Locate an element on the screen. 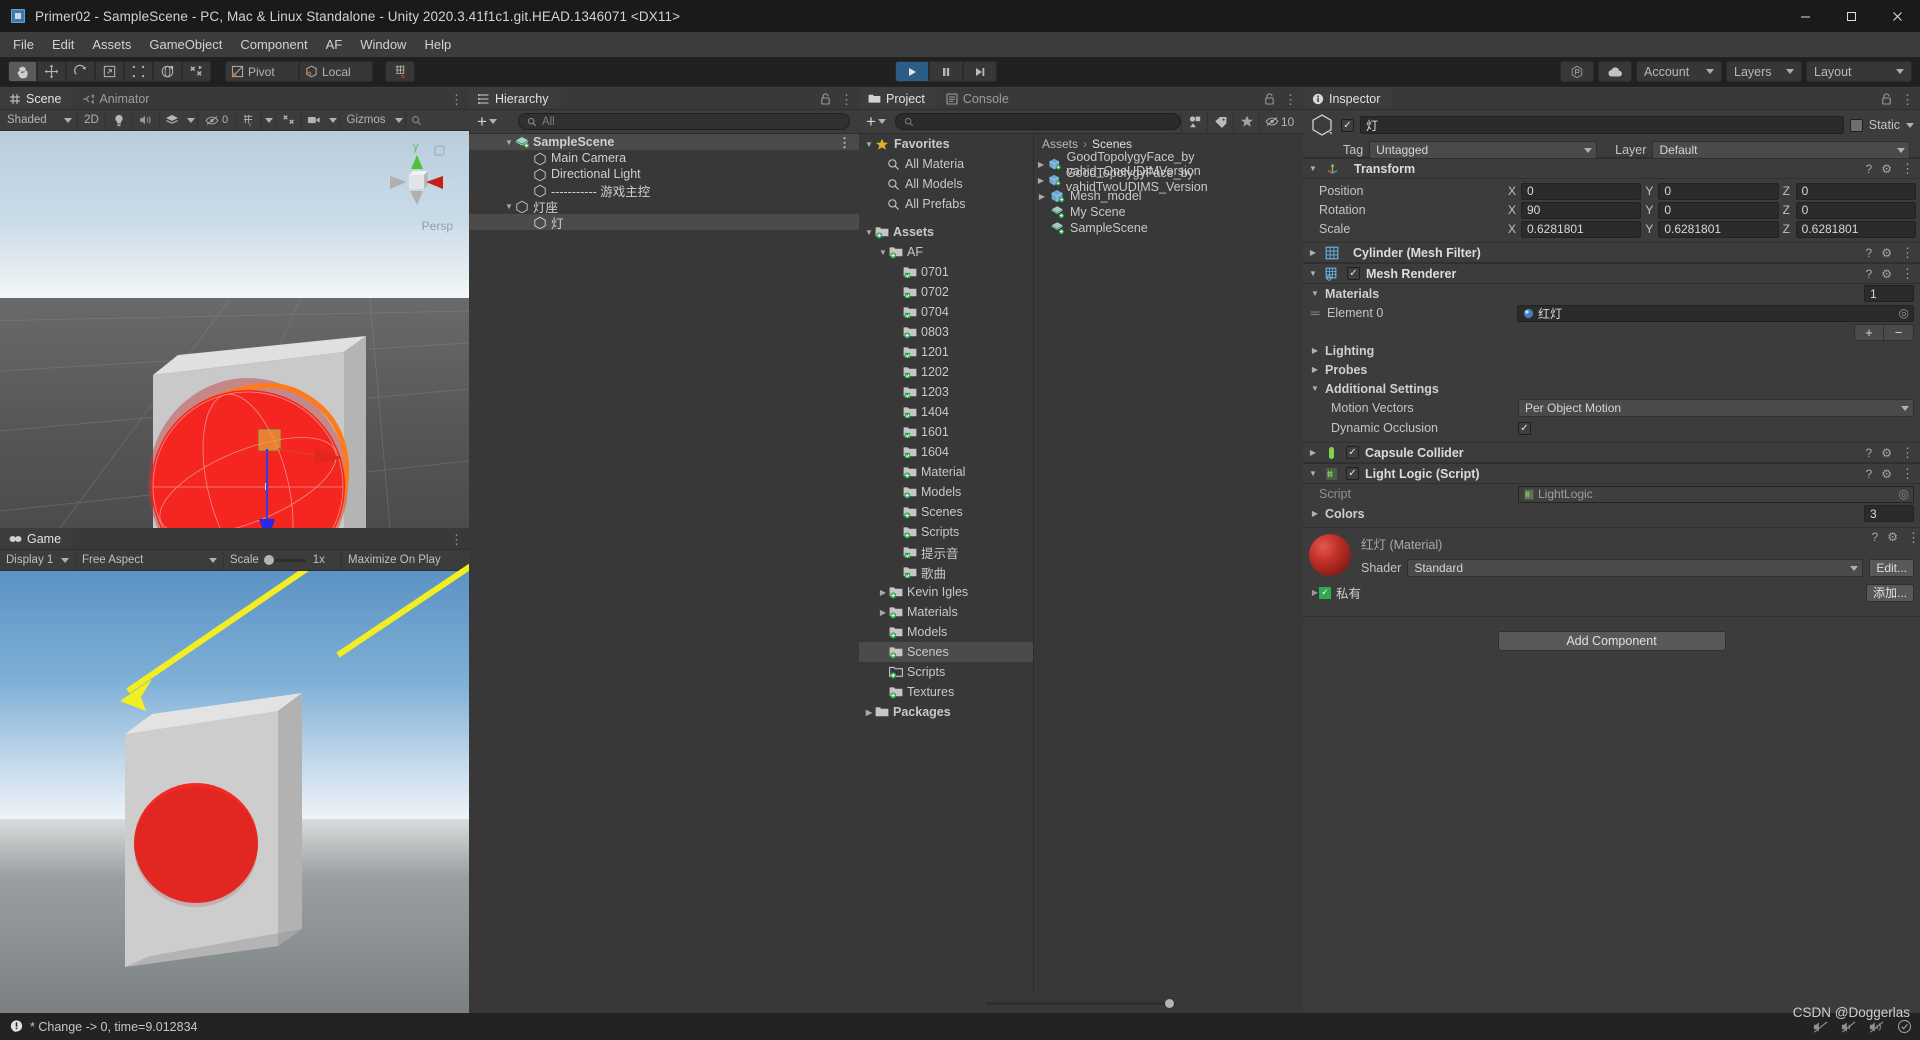 This screenshot has height=1040, width=1920. game-maximize-toggle: Maximize On Play is located at coordinates (405, 560).